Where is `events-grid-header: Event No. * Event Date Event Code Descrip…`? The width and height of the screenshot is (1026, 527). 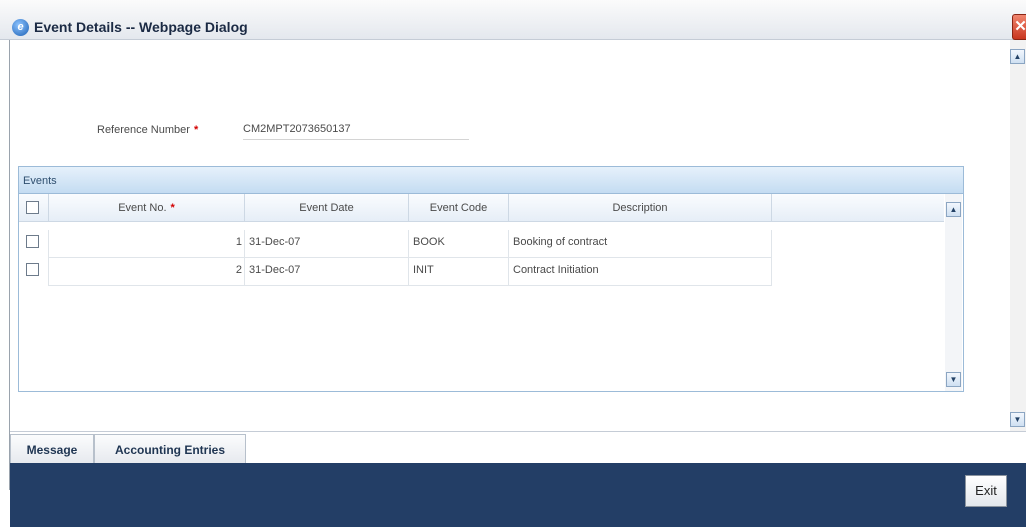
events-grid-header: Event No. * Event Date Event Code Descrip… is located at coordinates (481, 208).